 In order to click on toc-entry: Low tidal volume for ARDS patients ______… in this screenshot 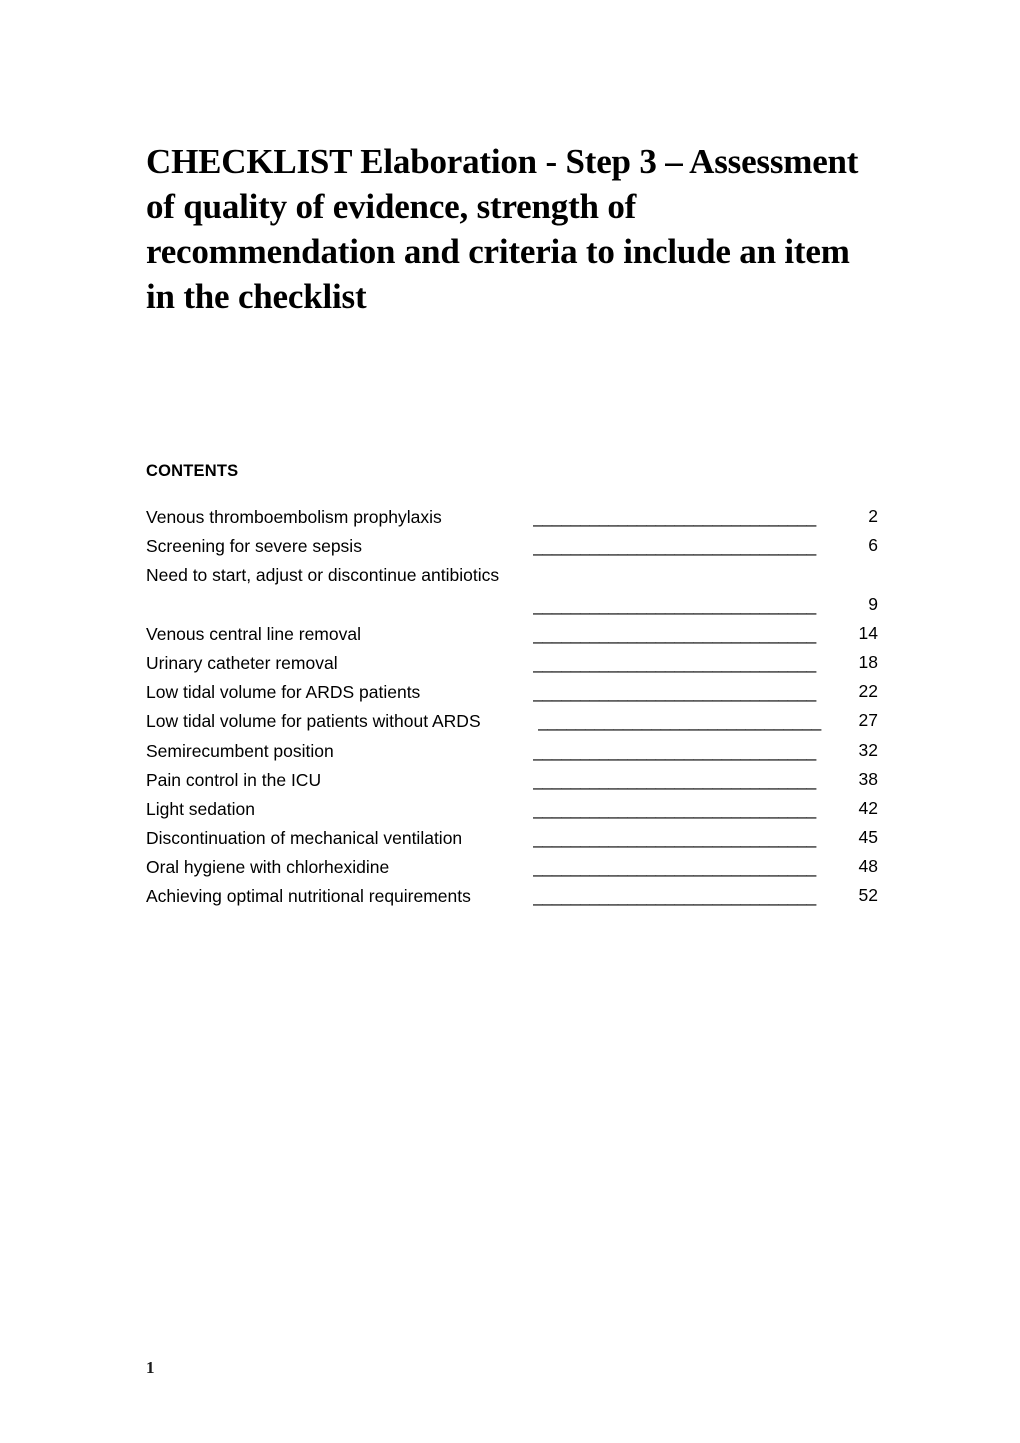, I will do `click(512, 692)`.